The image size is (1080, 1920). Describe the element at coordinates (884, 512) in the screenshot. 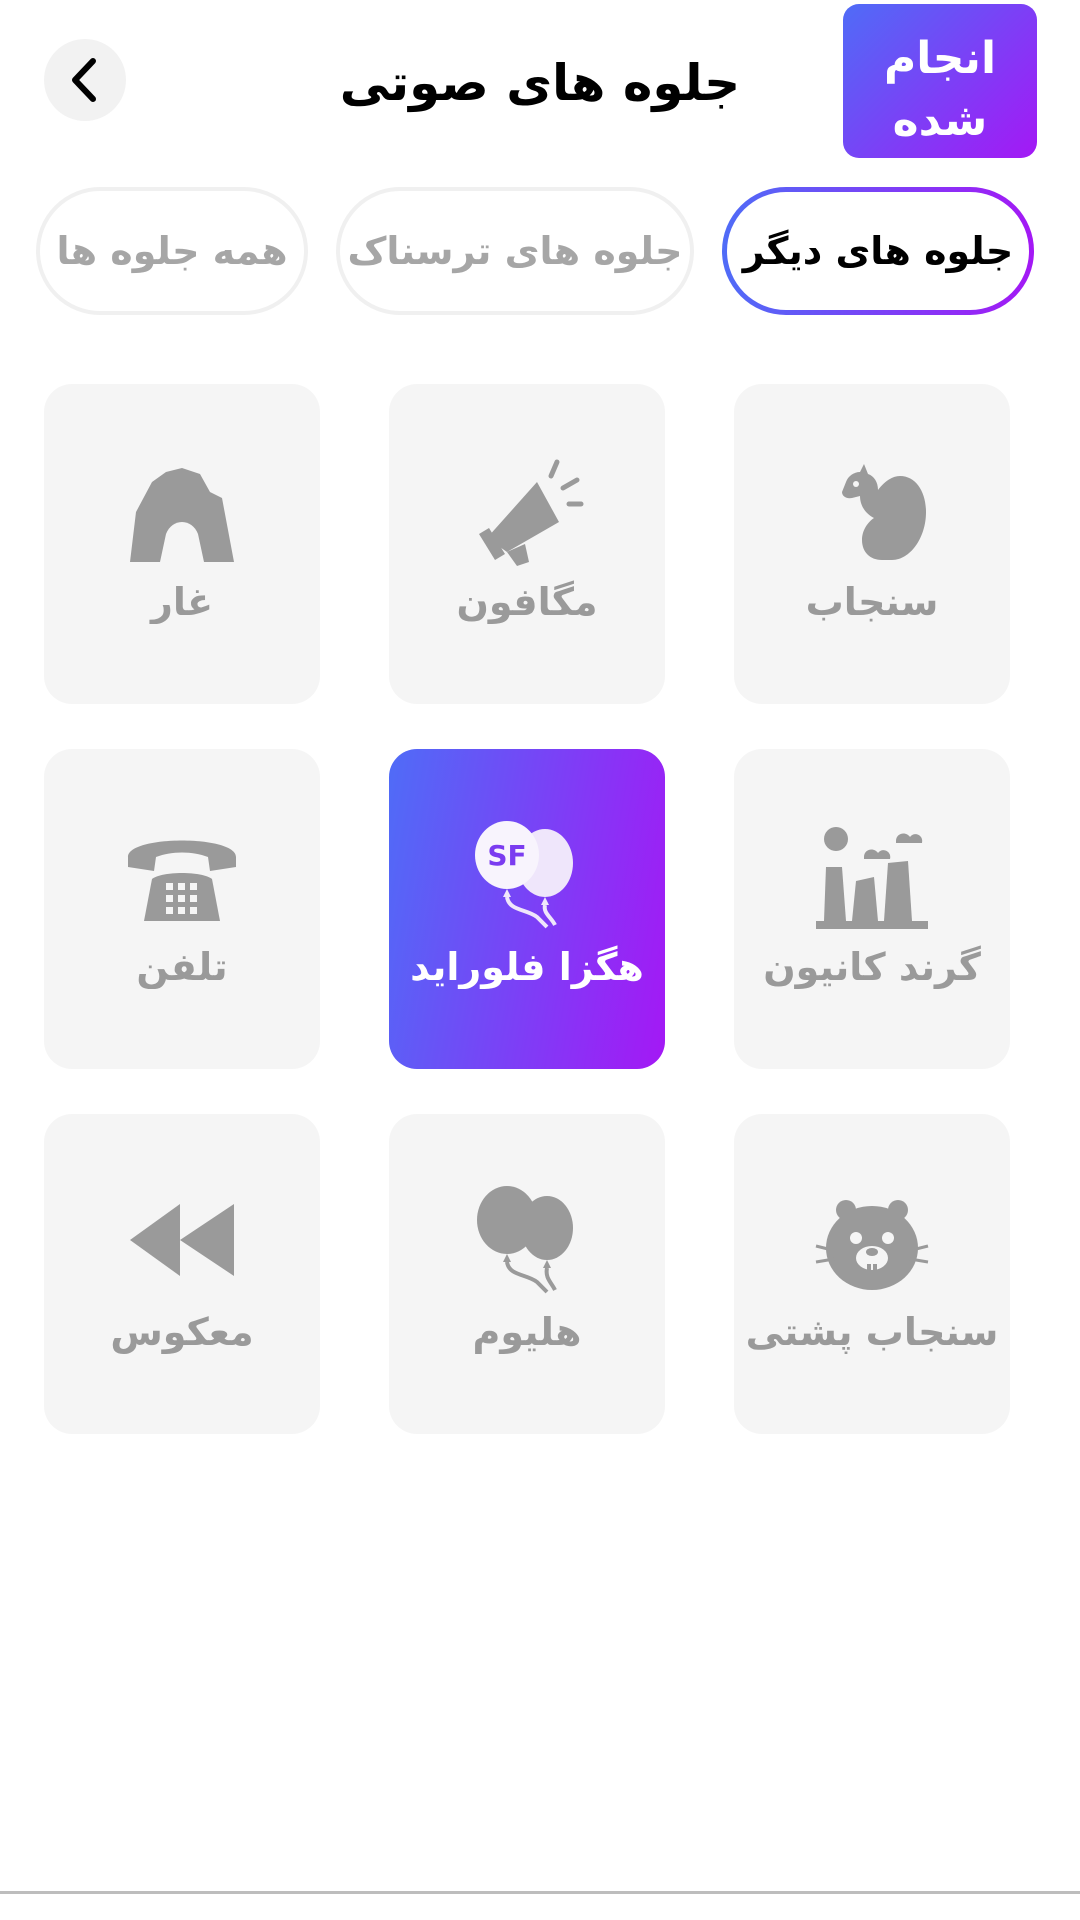

I see `squirrel-icon` at that location.